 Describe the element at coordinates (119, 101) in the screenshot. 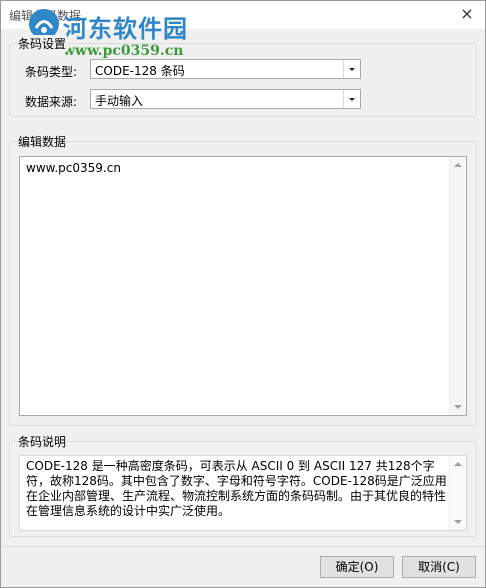

I see `data-source-value: 手动输入` at that location.